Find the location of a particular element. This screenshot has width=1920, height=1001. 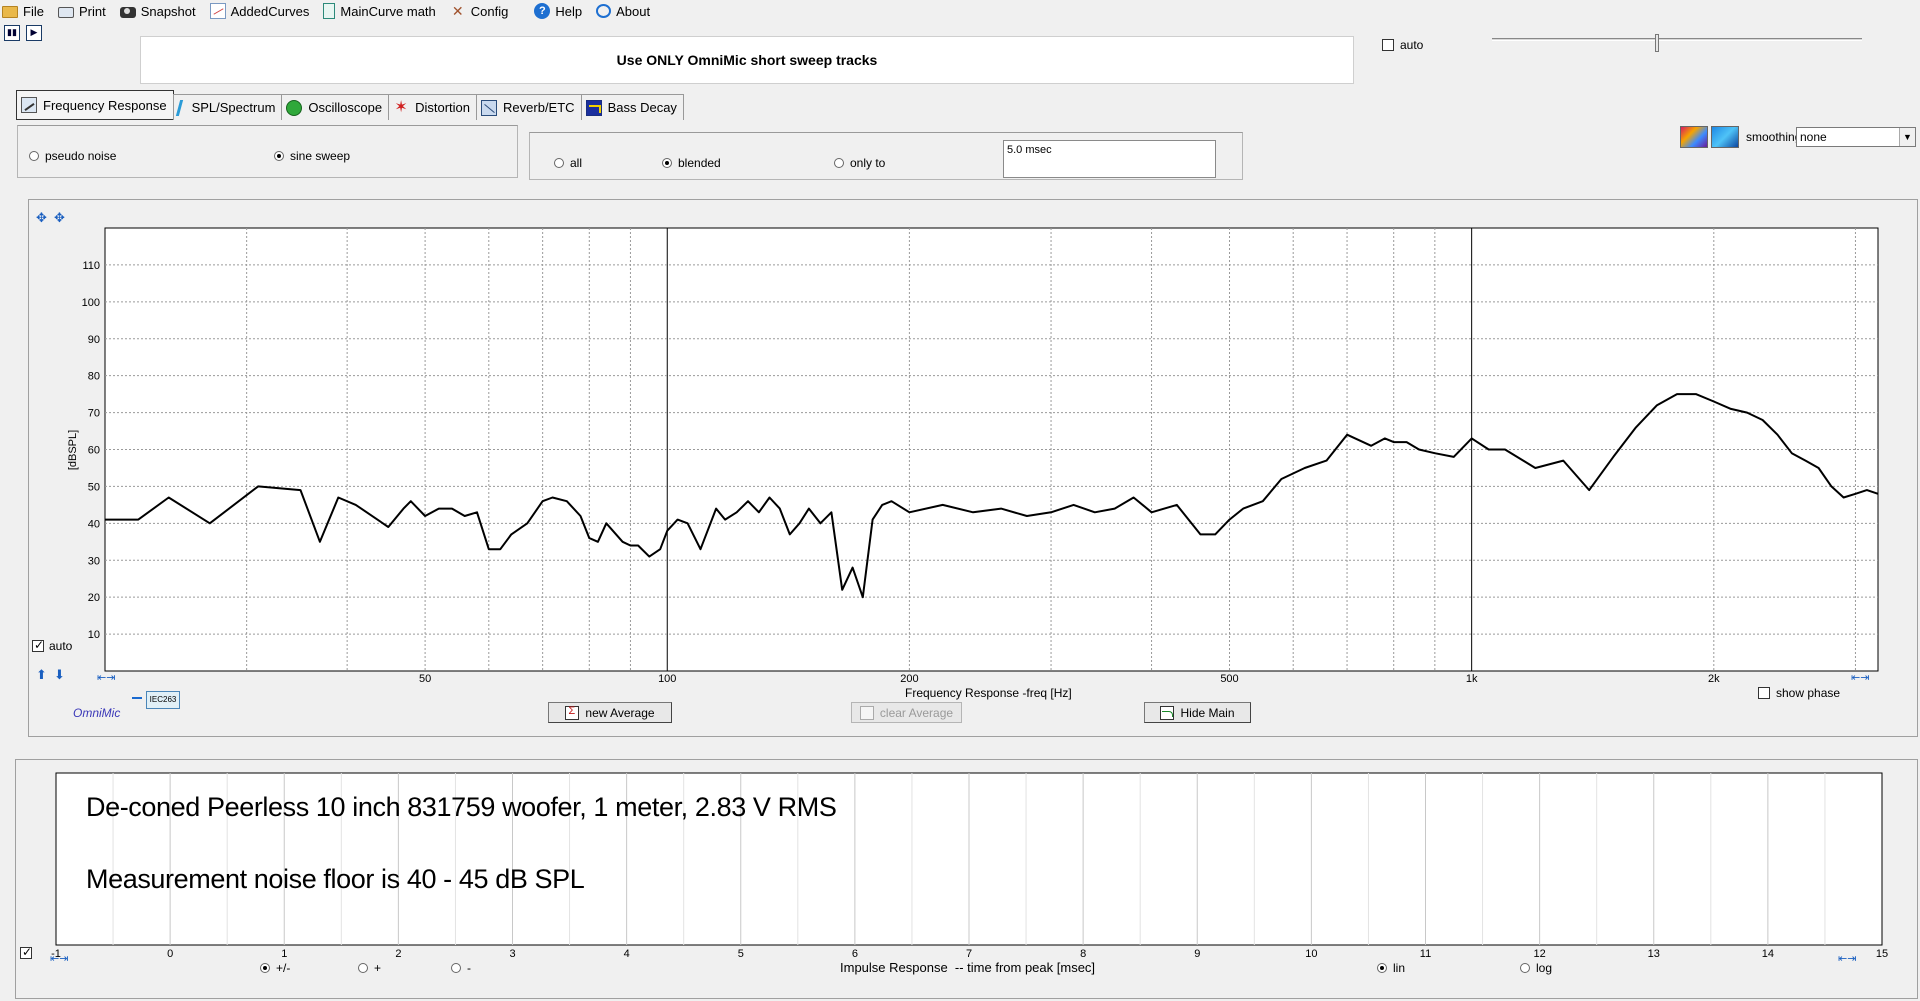

curve-icon is located at coordinates (1167, 712).